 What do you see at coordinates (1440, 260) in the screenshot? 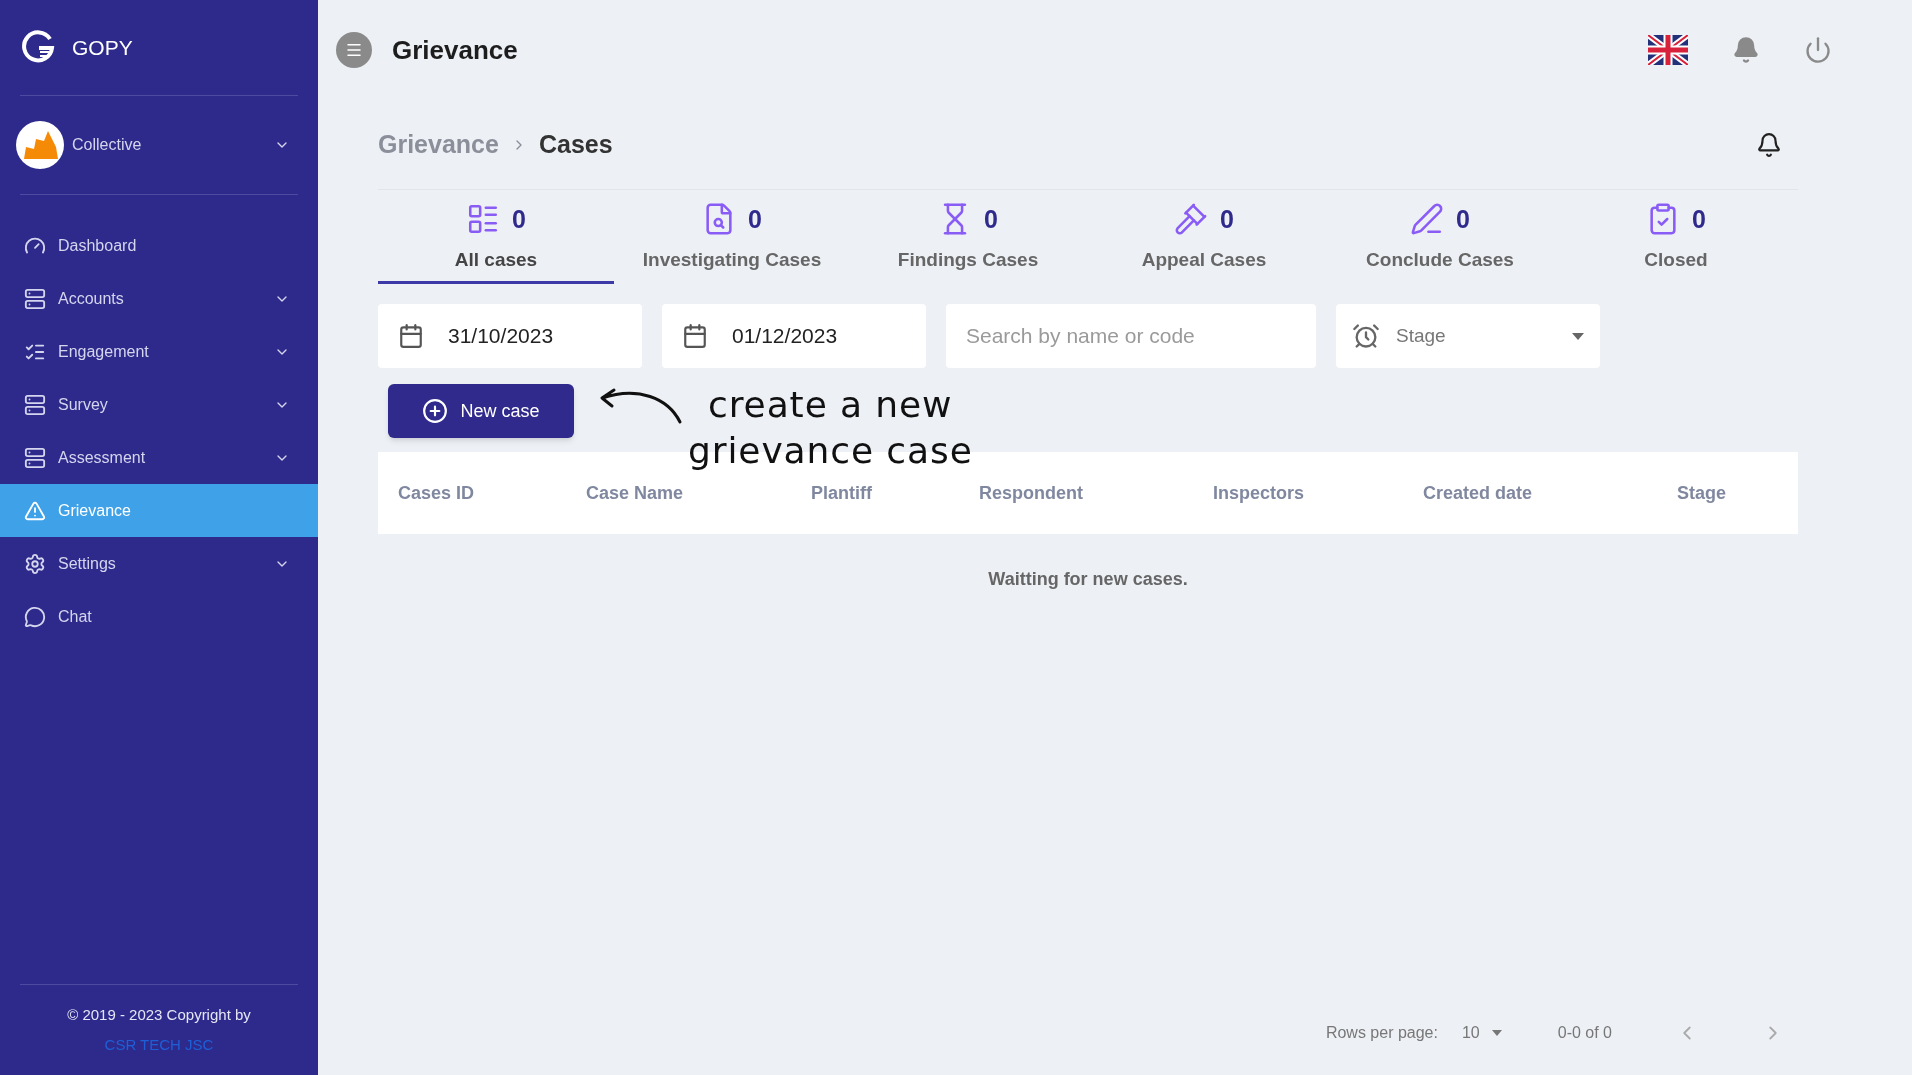
I see `tab-label: Conclude Cases` at bounding box center [1440, 260].